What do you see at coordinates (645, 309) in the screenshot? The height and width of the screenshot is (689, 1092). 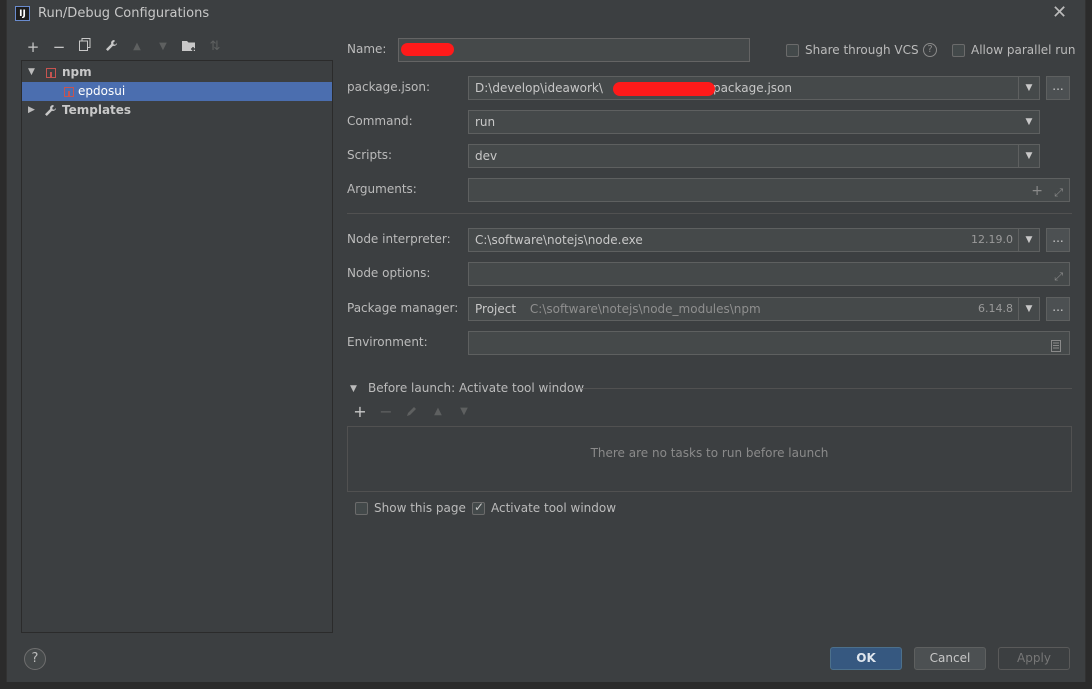 I see `package-manager-path: C:\software\notejs\node_modules\npm` at bounding box center [645, 309].